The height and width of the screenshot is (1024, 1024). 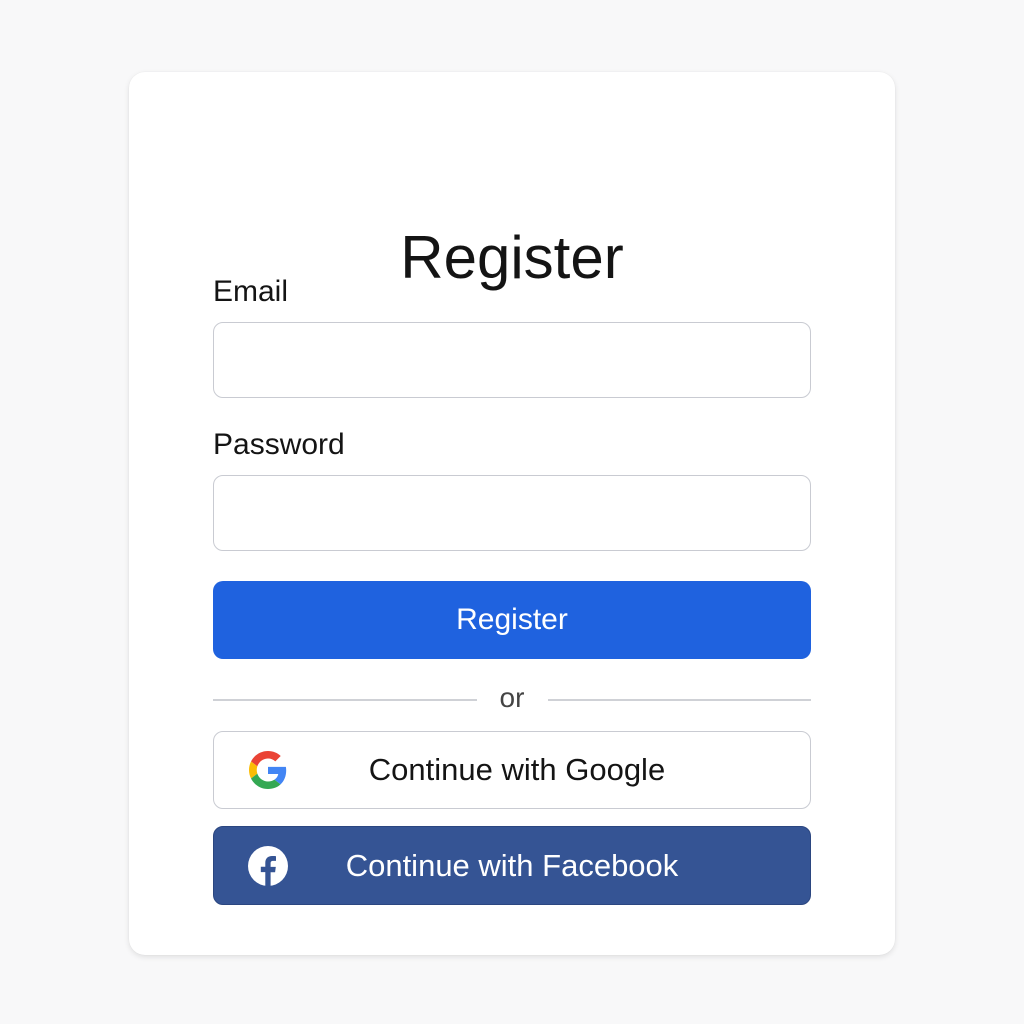 What do you see at coordinates (512, 360) in the screenshot?
I see `email-field` at bounding box center [512, 360].